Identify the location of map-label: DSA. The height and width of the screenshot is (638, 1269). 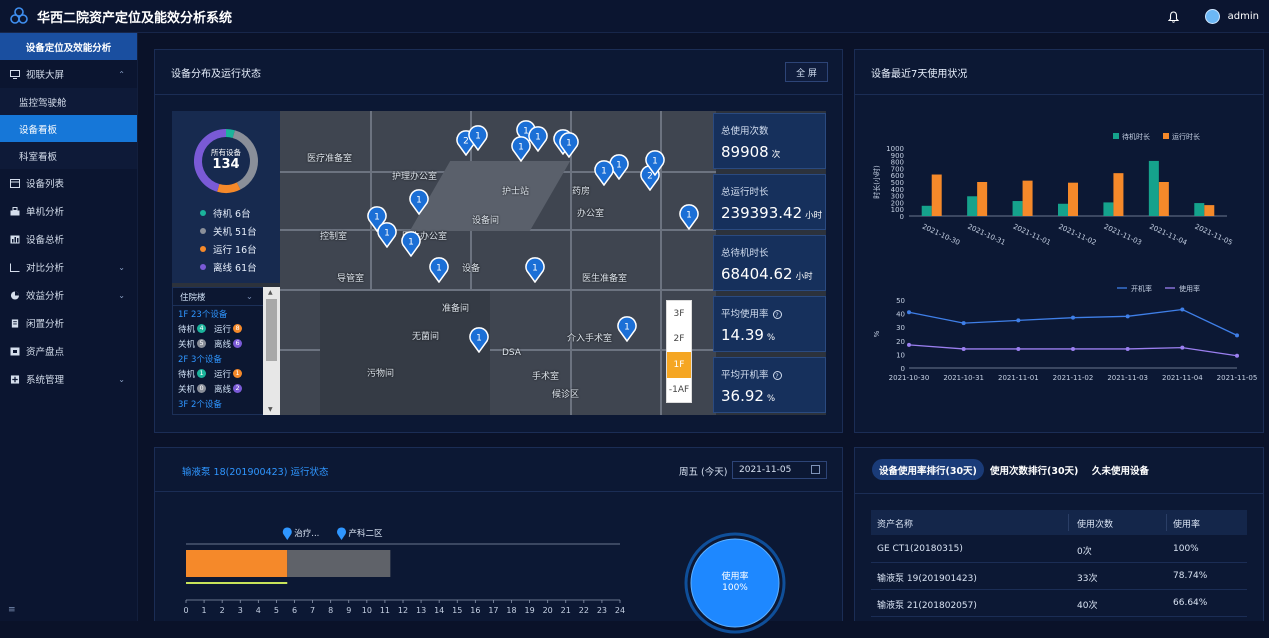
(511, 353).